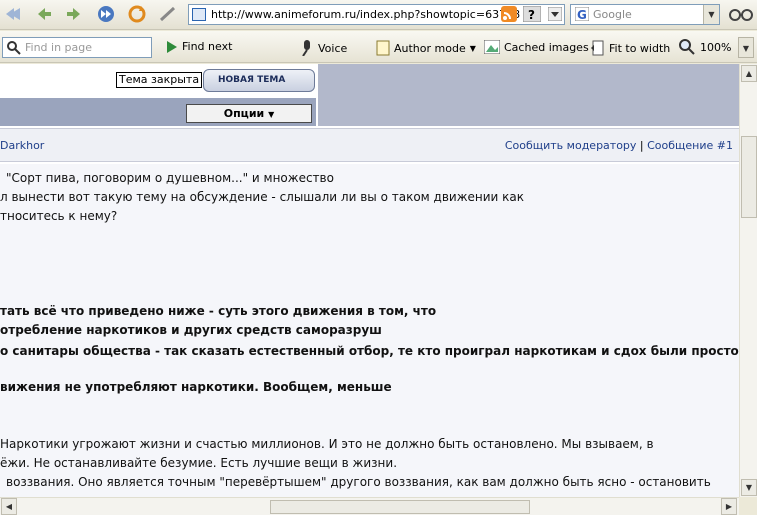 This screenshot has width=757, height=515. Describe the element at coordinates (492, 47) in the screenshot. I see `image-icon` at that location.